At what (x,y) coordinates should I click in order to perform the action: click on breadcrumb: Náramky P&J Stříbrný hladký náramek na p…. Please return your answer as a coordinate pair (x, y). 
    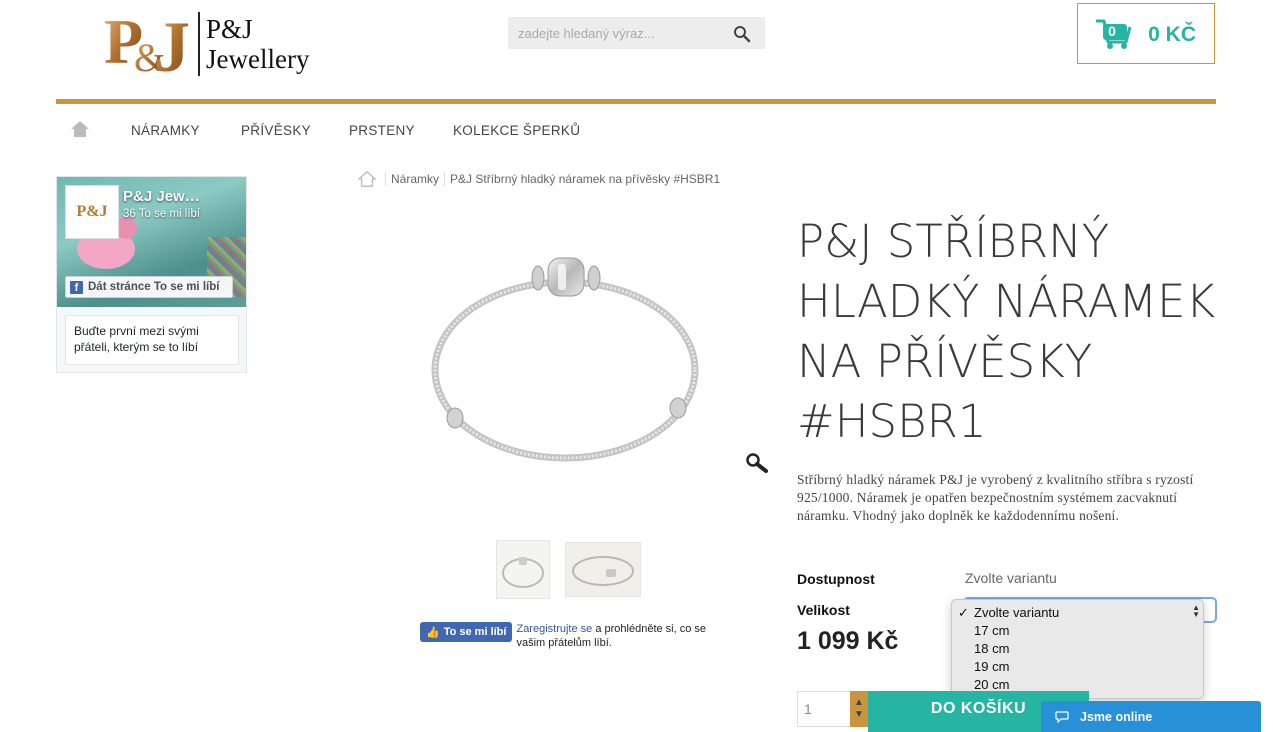
    Looking at the image, I should click on (539, 179).